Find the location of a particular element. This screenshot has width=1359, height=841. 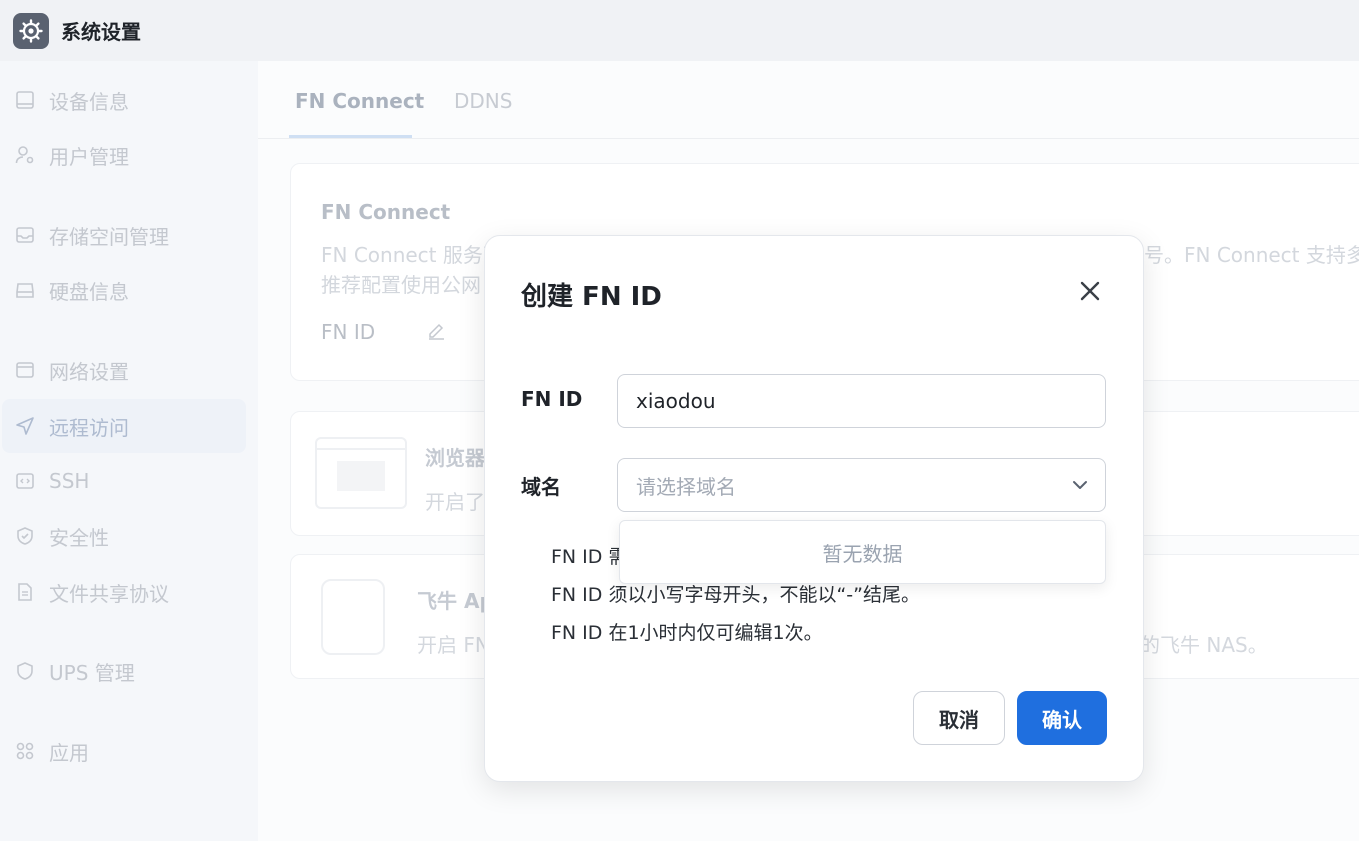

card-desc-line1-tail: 号。FN Connect 支持多种 is located at coordinates (1251, 255).